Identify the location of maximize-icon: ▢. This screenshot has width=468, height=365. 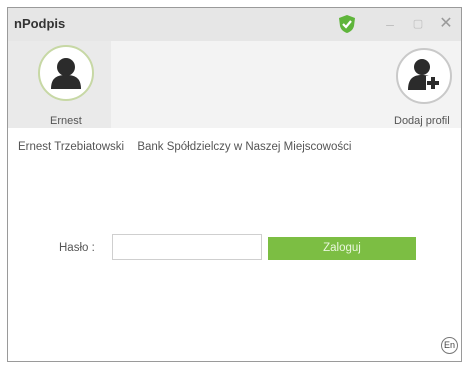
(418, 24).